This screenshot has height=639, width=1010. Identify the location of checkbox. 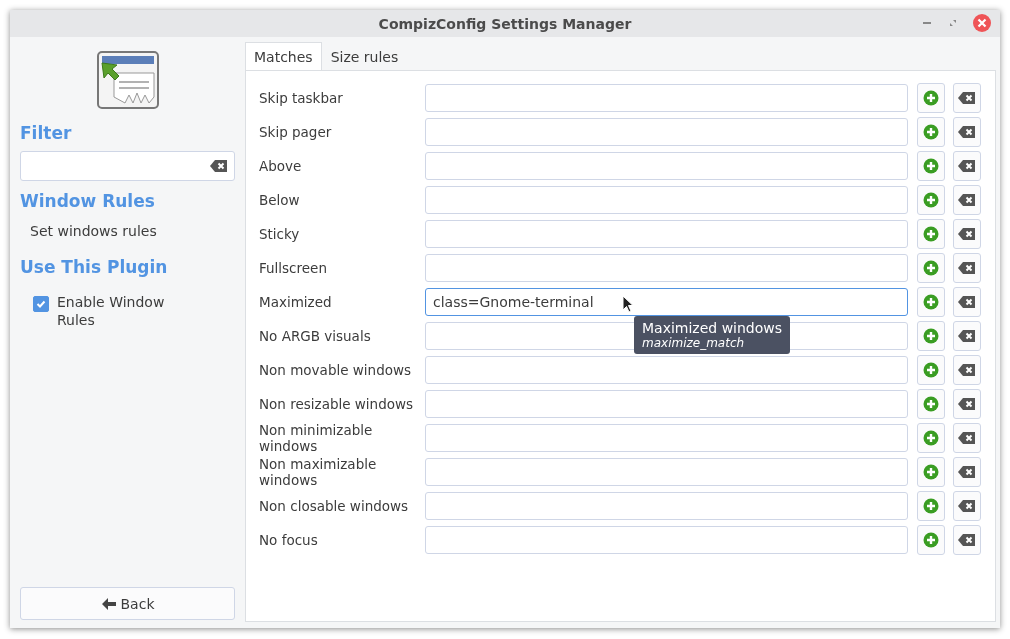
(41, 304).